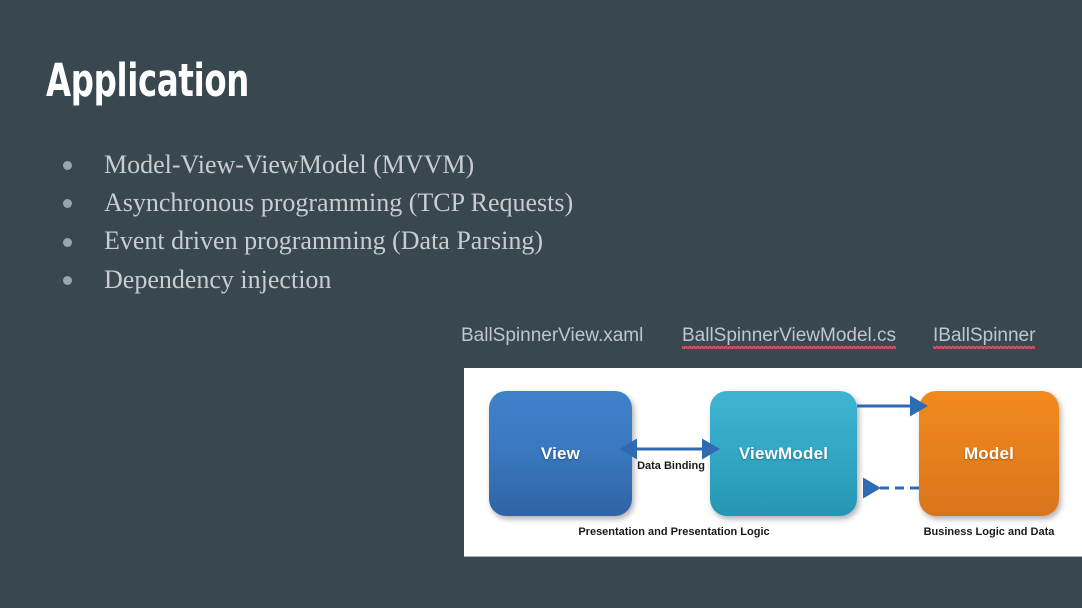 This screenshot has width=1082, height=608. Describe the element at coordinates (789, 337) in the screenshot. I see `file-label-ballspinnerviewmodel-cs: BallSpinnerViewModel.cs` at that location.